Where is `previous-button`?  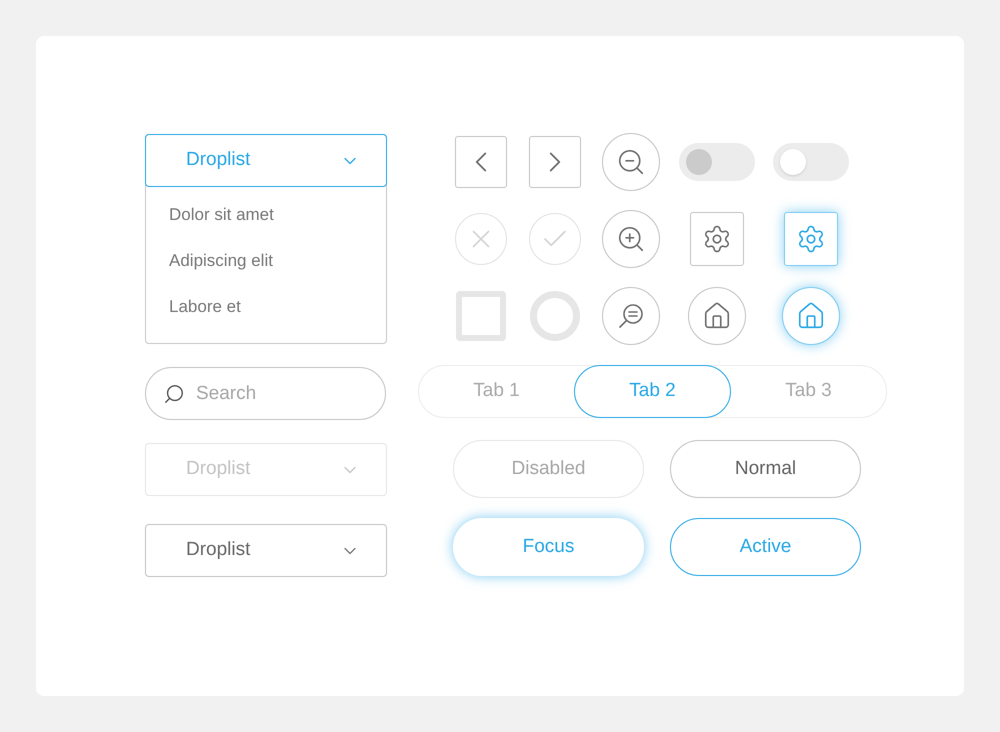
previous-button is located at coordinates (481, 162).